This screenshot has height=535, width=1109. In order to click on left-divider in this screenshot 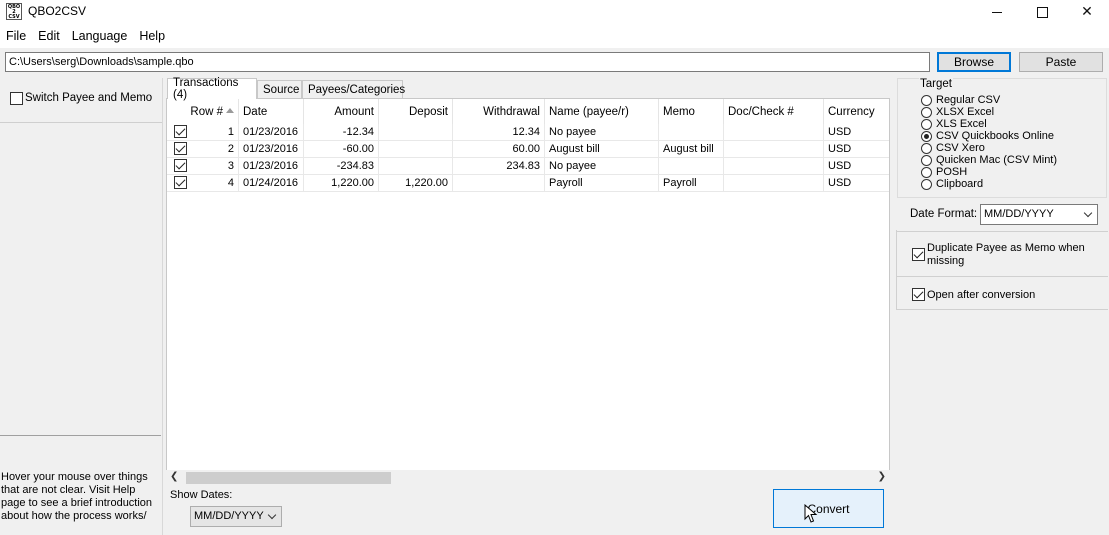, I will do `click(80, 435)`.